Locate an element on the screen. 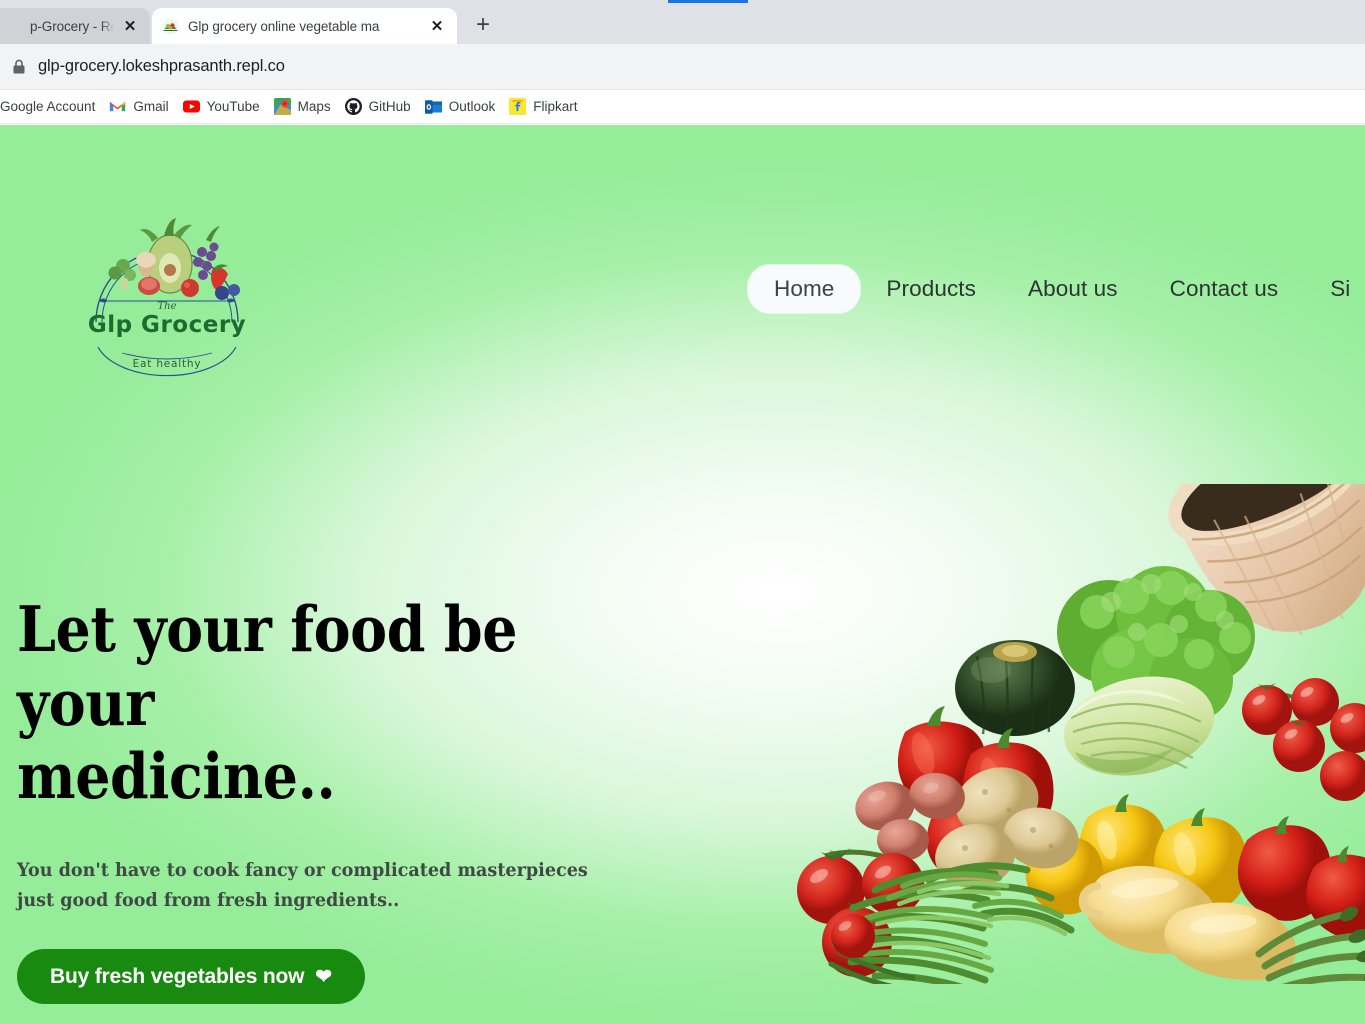  glp-grocery-icon is located at coordinates (170, 26).